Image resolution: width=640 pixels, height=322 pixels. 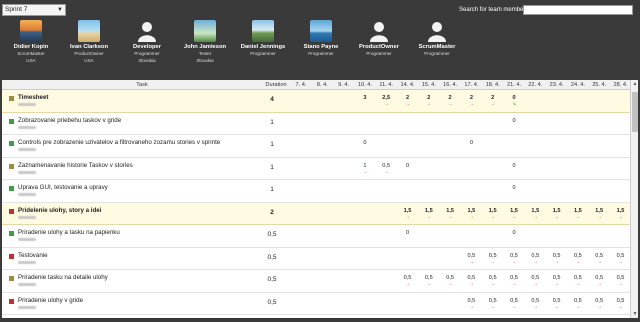 I want to click on task-owner, so click(x=27, y=149).